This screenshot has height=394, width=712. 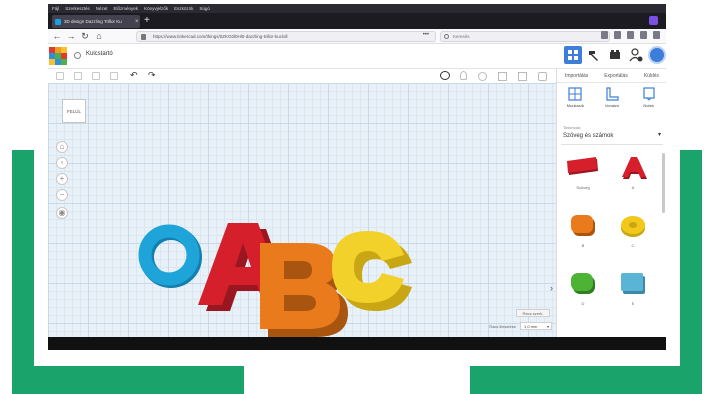 I want to click on shape-label: B, so click(x=583, y=245).